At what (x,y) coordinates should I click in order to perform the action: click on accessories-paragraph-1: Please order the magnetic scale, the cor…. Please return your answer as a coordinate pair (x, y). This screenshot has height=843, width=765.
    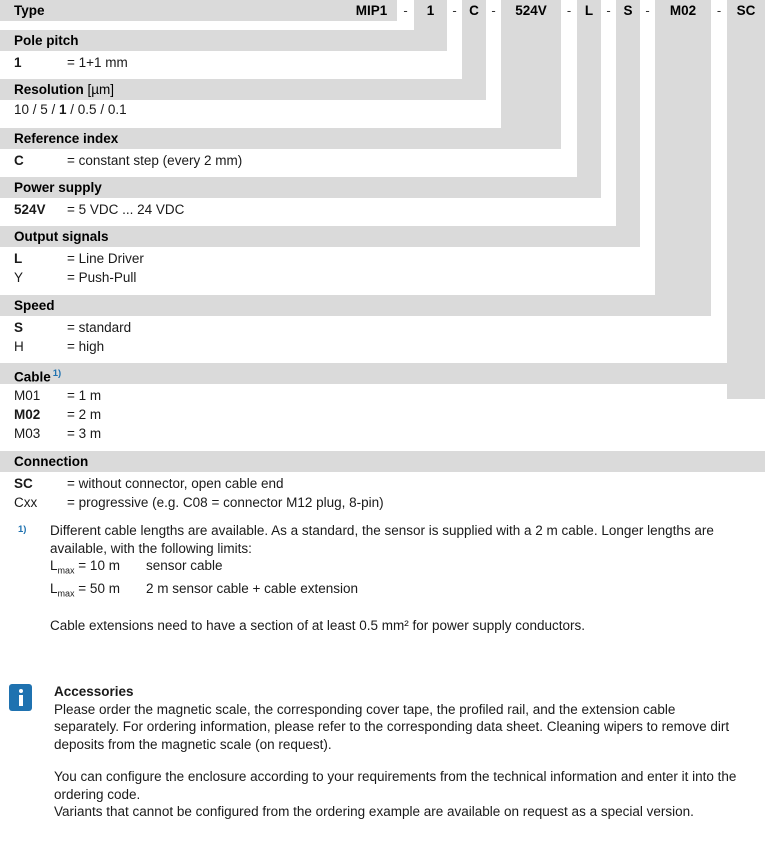
    Looking at the image, I should click on (392, 726).